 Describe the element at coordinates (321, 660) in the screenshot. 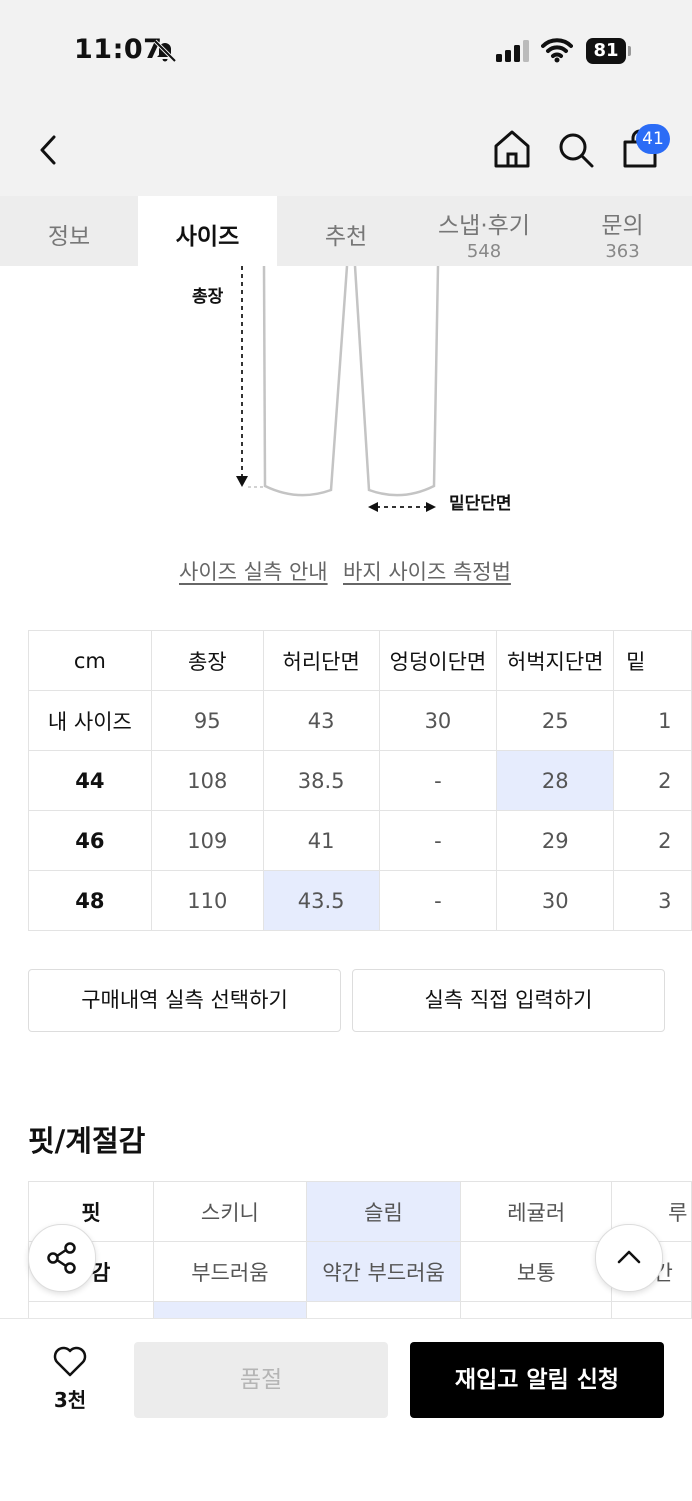

I see `size-header-waist: 허리단면` at that location.